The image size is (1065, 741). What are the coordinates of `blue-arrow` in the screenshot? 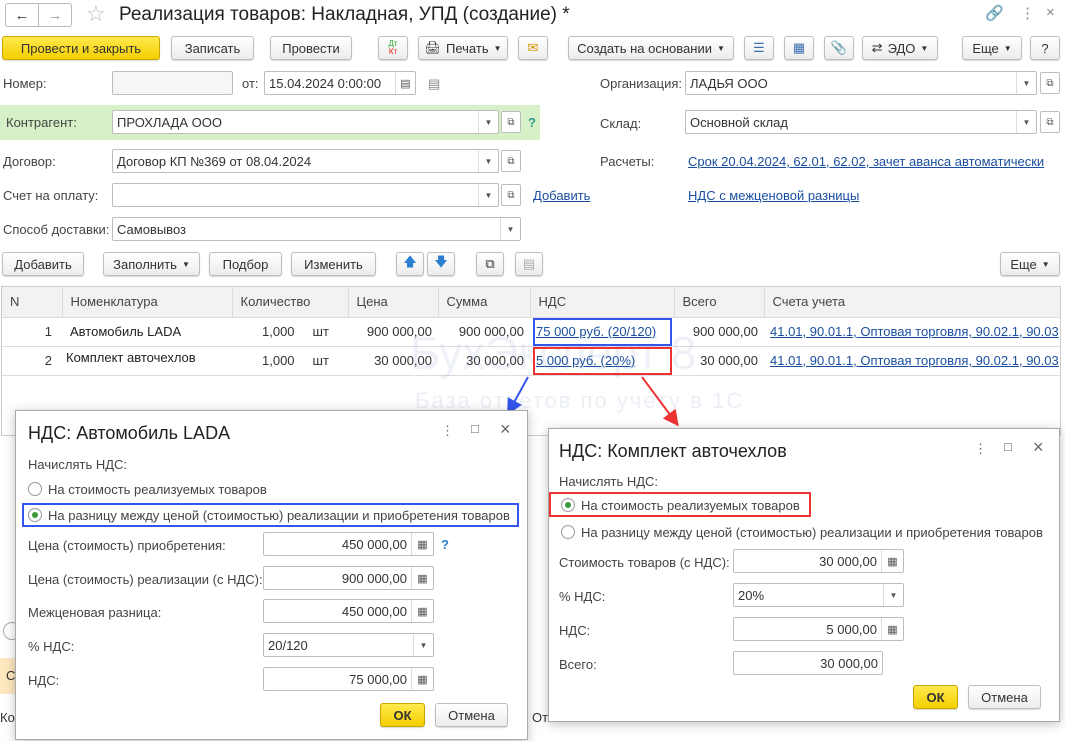 It's located at (518, 396).